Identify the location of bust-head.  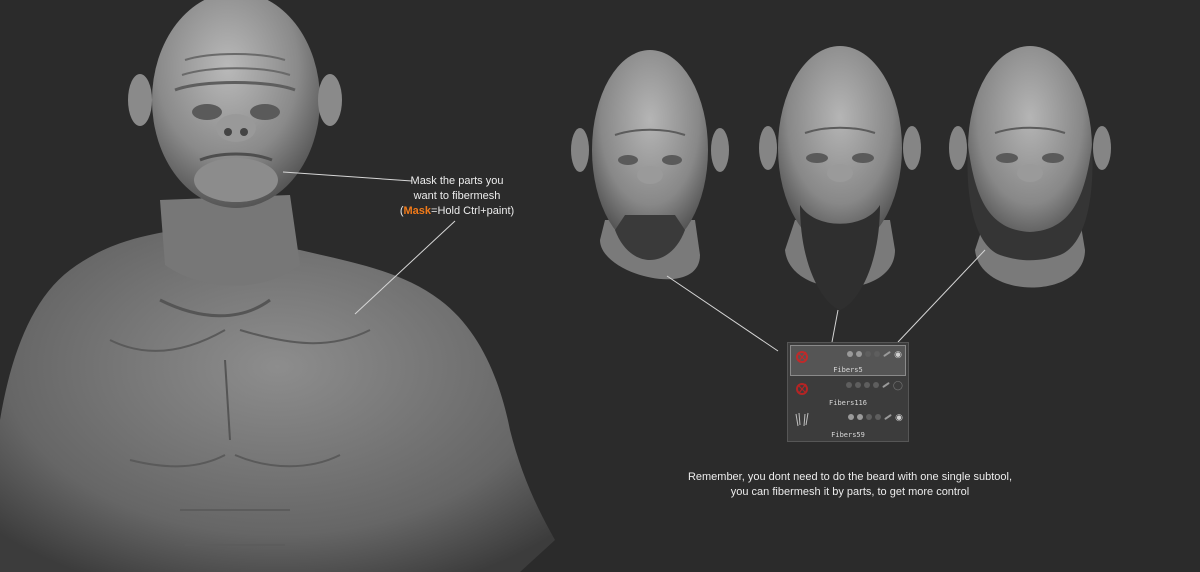
(235, 104).